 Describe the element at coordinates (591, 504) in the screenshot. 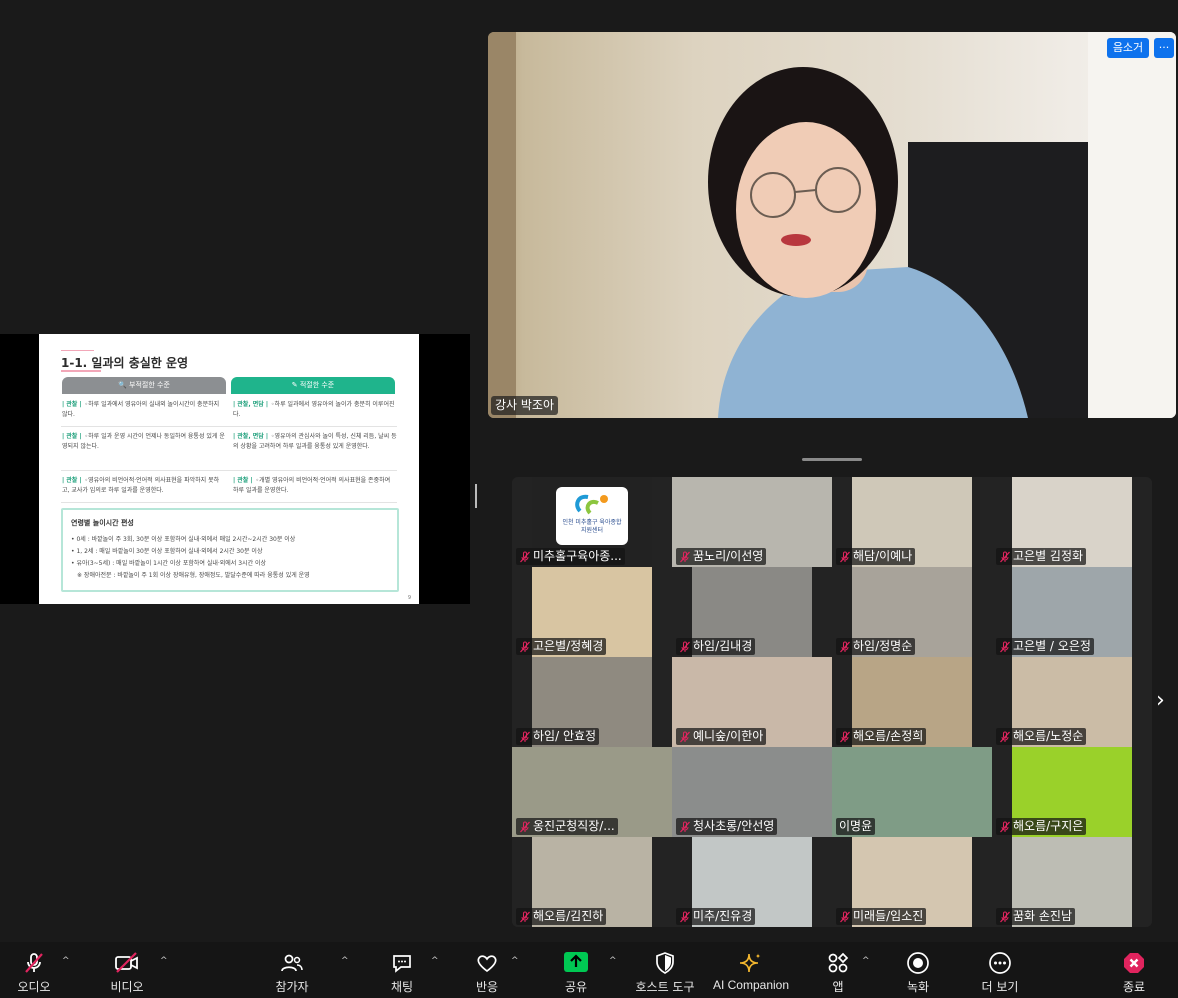

I see `logo-mark-icon` at that location.